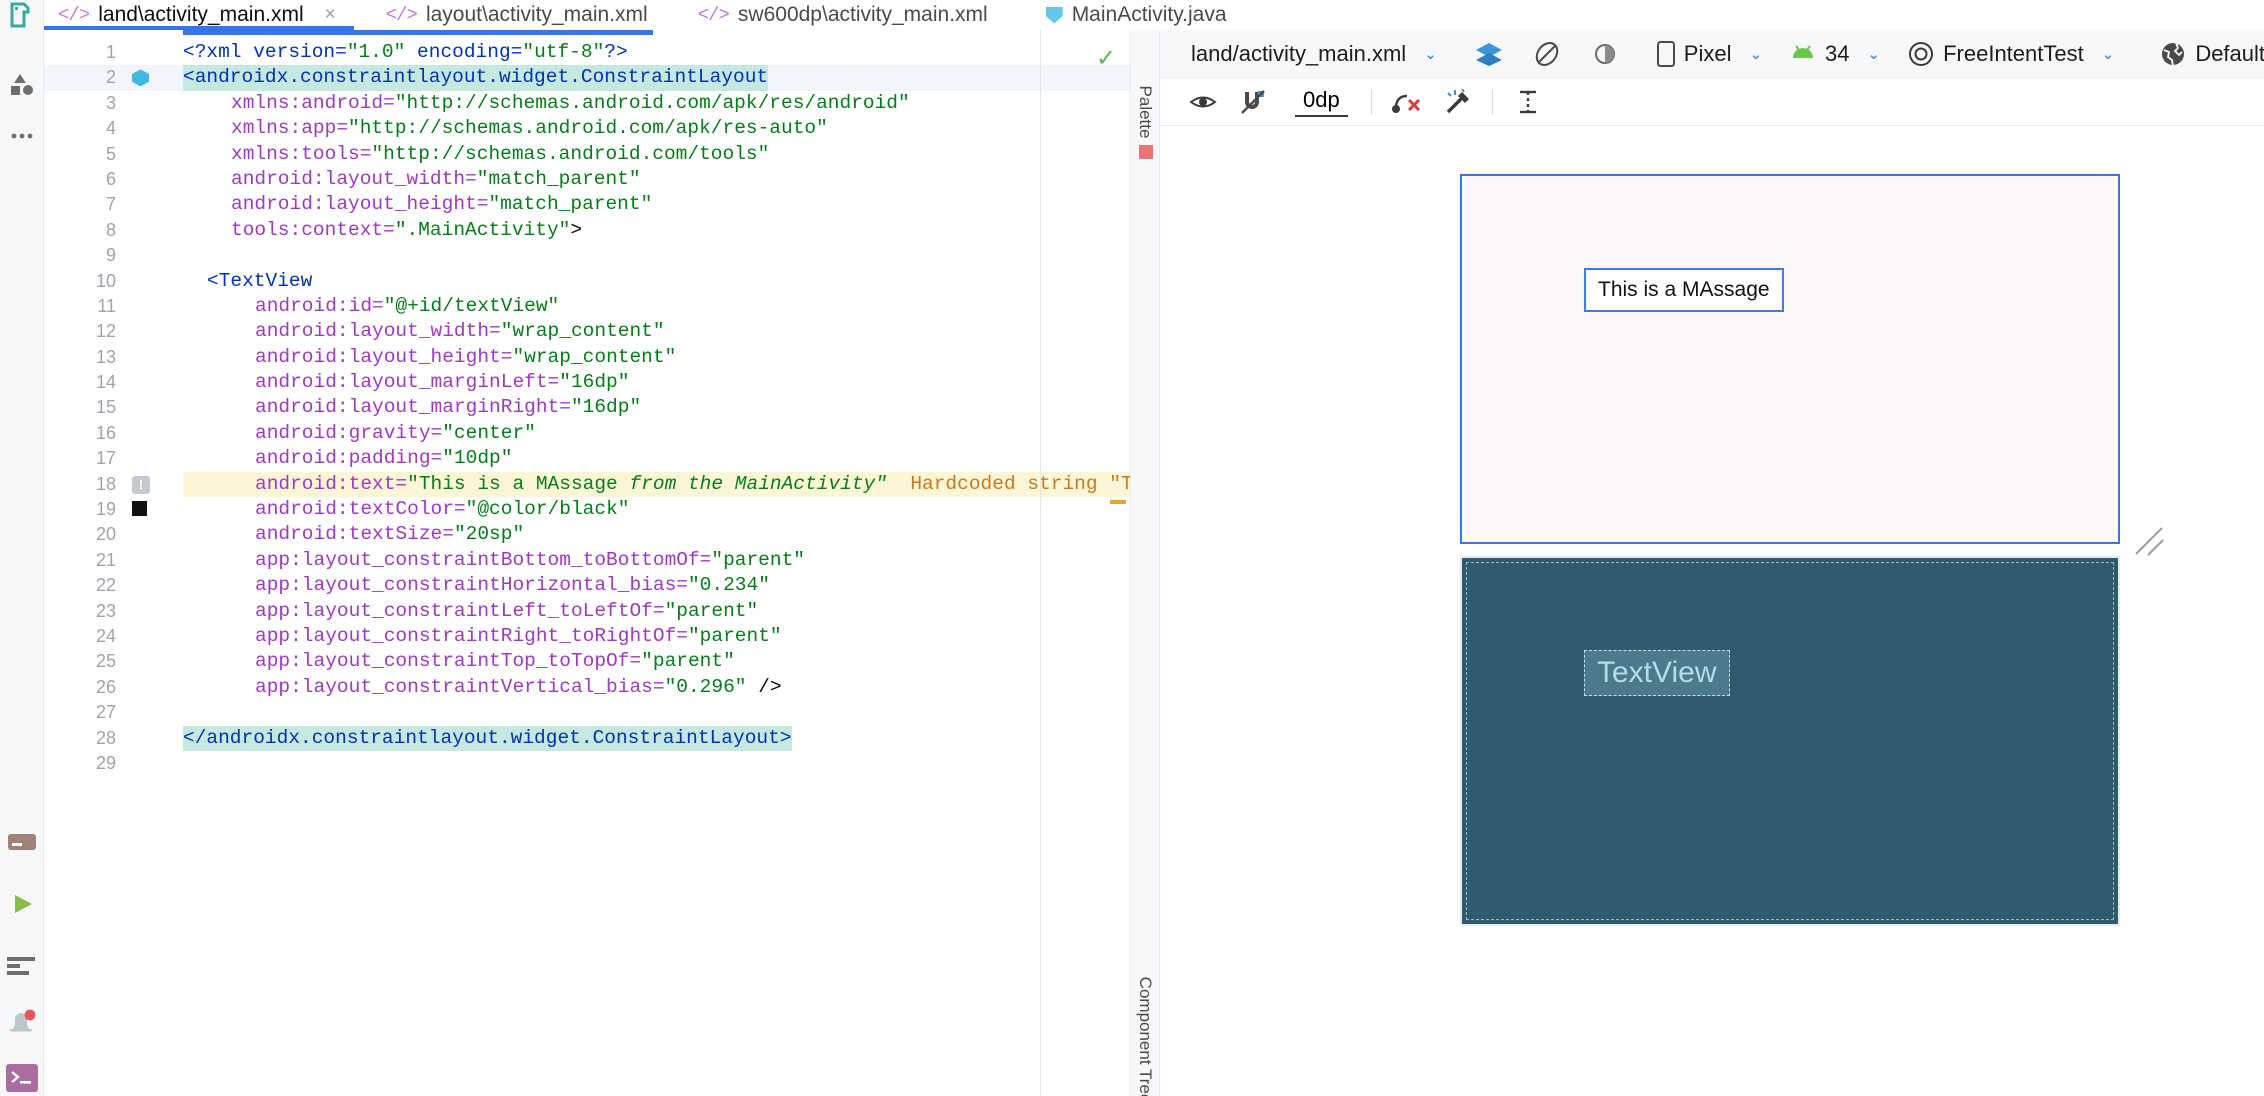  What do you see at coordinates (587, 407) in the screenshot?
I see `code-line: 15 android:layout_marginRight="16dp"` at bounding box center [587, 407].